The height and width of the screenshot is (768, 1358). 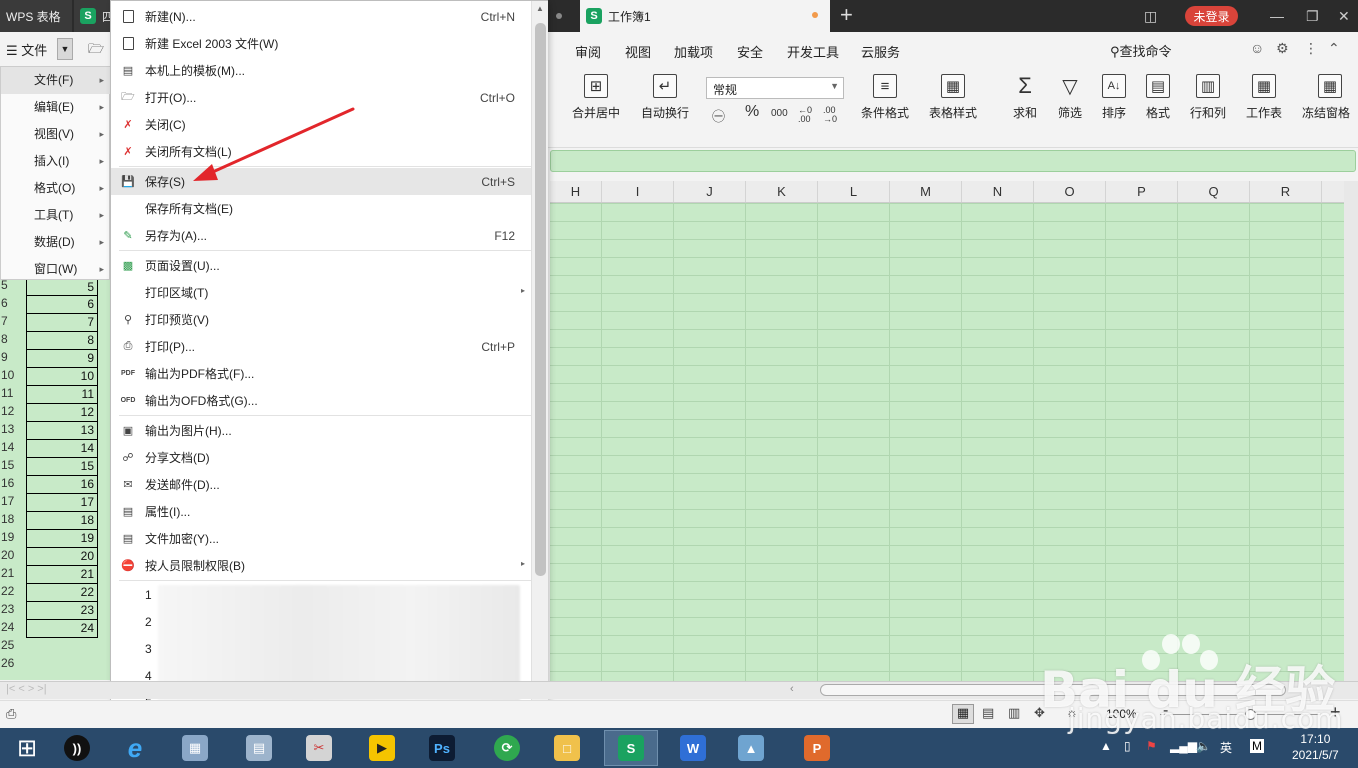 I want to click on macro-icon: ⎙, so click(x=11, y=714).